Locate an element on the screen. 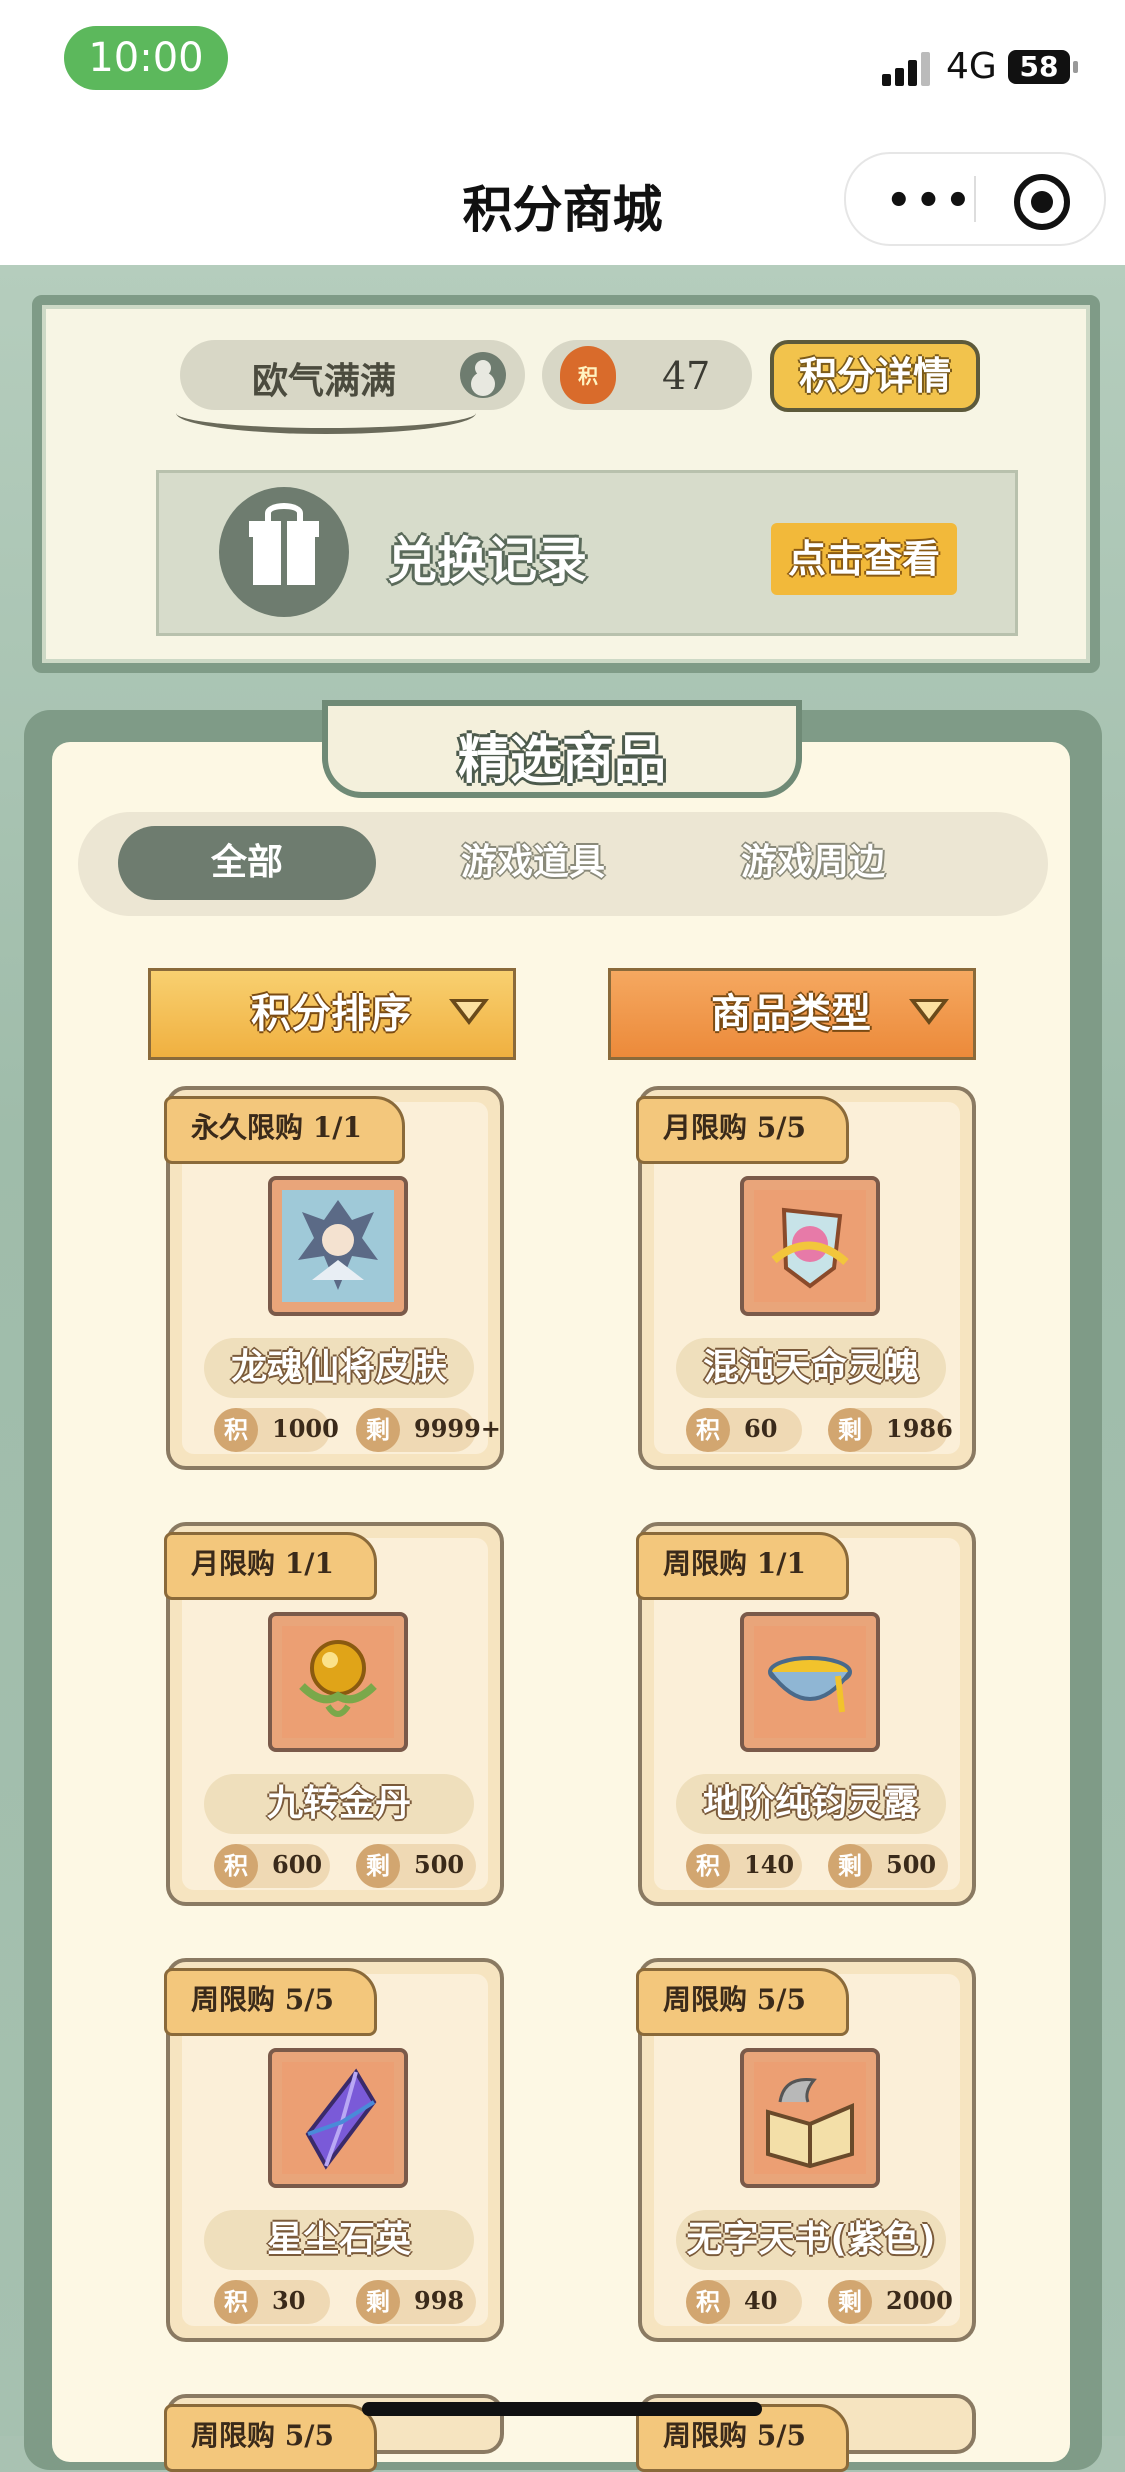 The image size is (1125, 2472). golden-pill-icon is located at coordinates (338, 1682).